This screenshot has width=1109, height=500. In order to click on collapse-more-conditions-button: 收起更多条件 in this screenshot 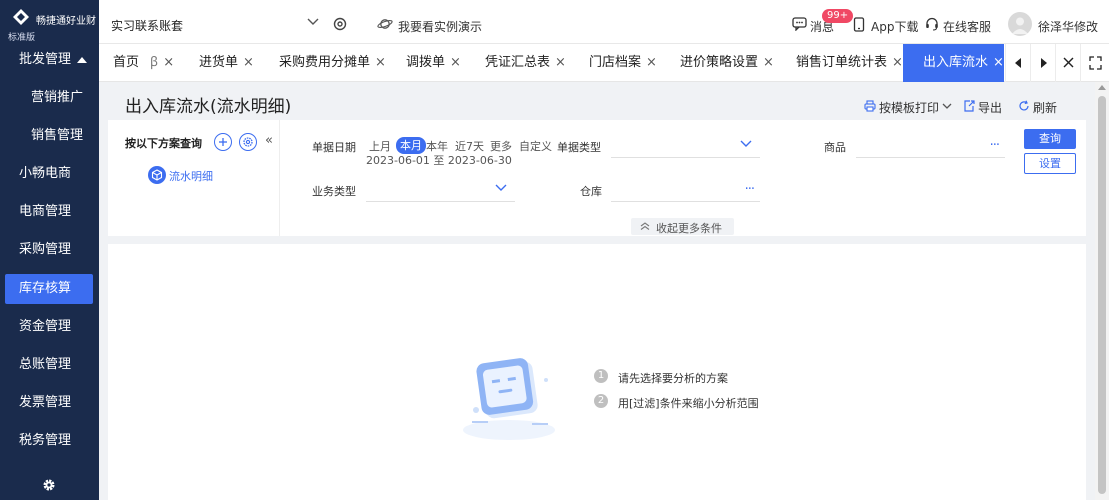, I will do `click(682, 226)`.